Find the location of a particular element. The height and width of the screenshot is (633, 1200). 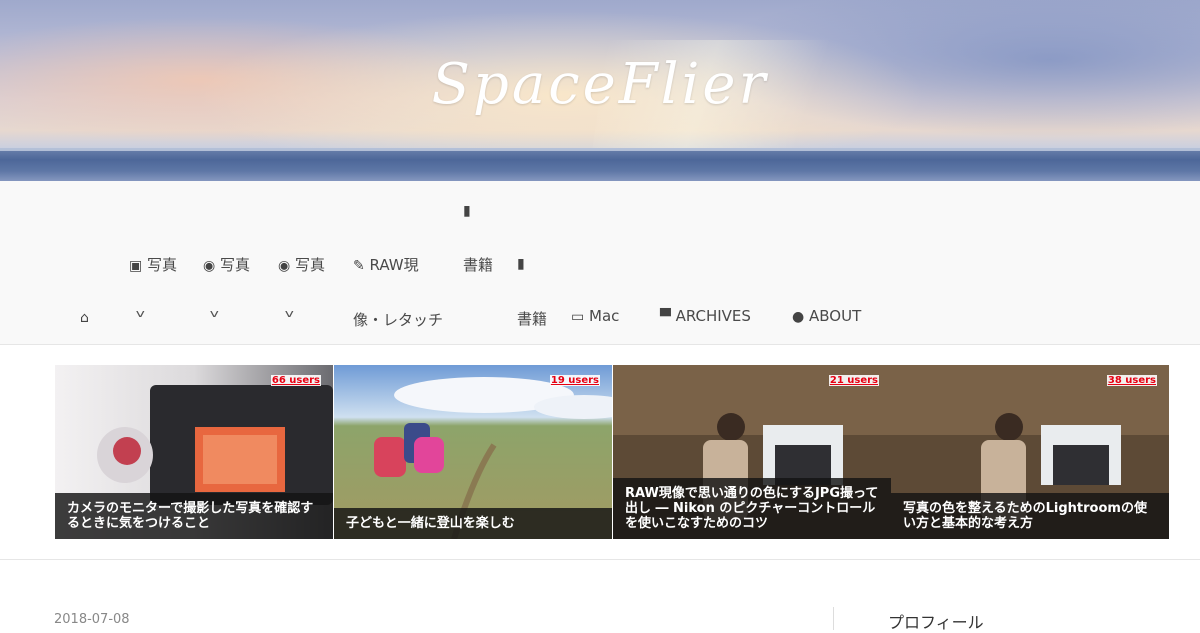

home-icon: ⌂ is located at coordinates (84, 318).